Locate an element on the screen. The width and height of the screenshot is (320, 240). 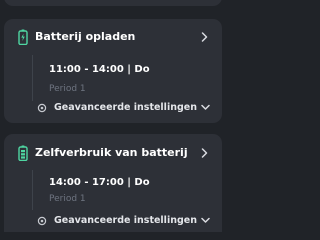
time-range: 14:00 - 17:00 | Do is located at coordinates (99, 182).